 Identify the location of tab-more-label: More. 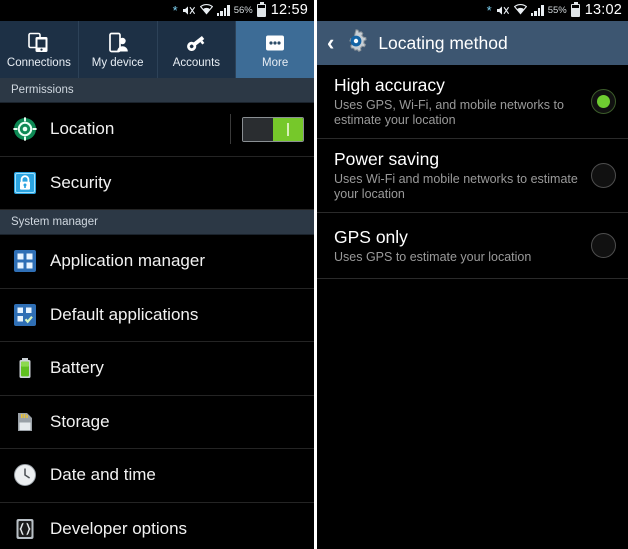
(275, 62).